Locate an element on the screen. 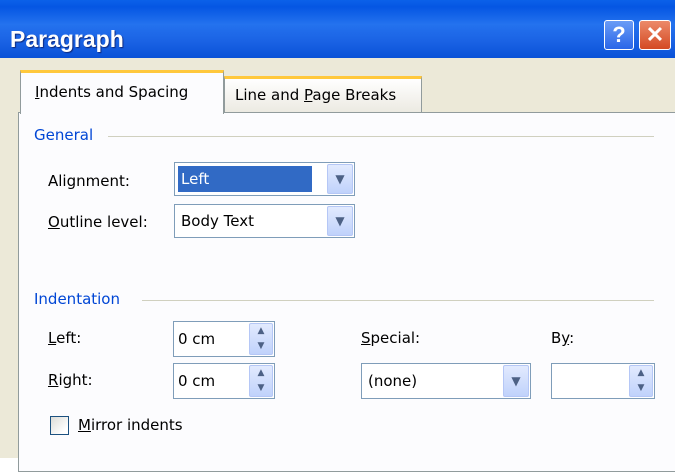 Image resolution: width=675 pixels, height=472 pixels. special-label: Special: is located at coordinates (391, 338).